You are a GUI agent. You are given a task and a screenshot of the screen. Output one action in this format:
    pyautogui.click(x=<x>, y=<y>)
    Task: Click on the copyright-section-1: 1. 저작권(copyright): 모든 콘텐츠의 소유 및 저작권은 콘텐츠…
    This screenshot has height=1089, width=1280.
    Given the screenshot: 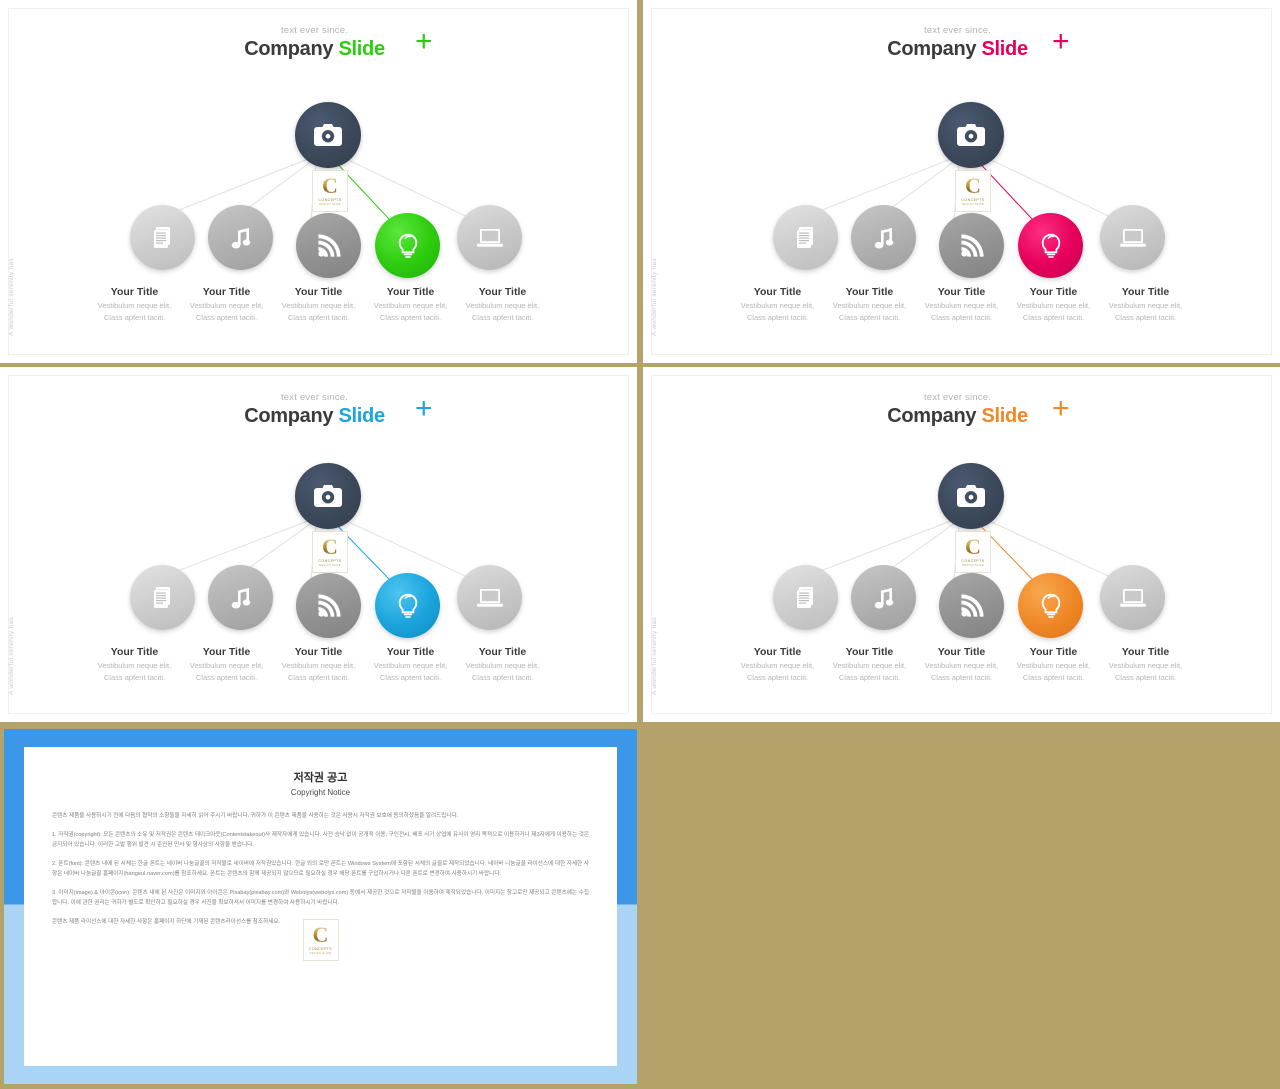 What is the action you would take?
    pyautogui.click(x=320, y=840)
    